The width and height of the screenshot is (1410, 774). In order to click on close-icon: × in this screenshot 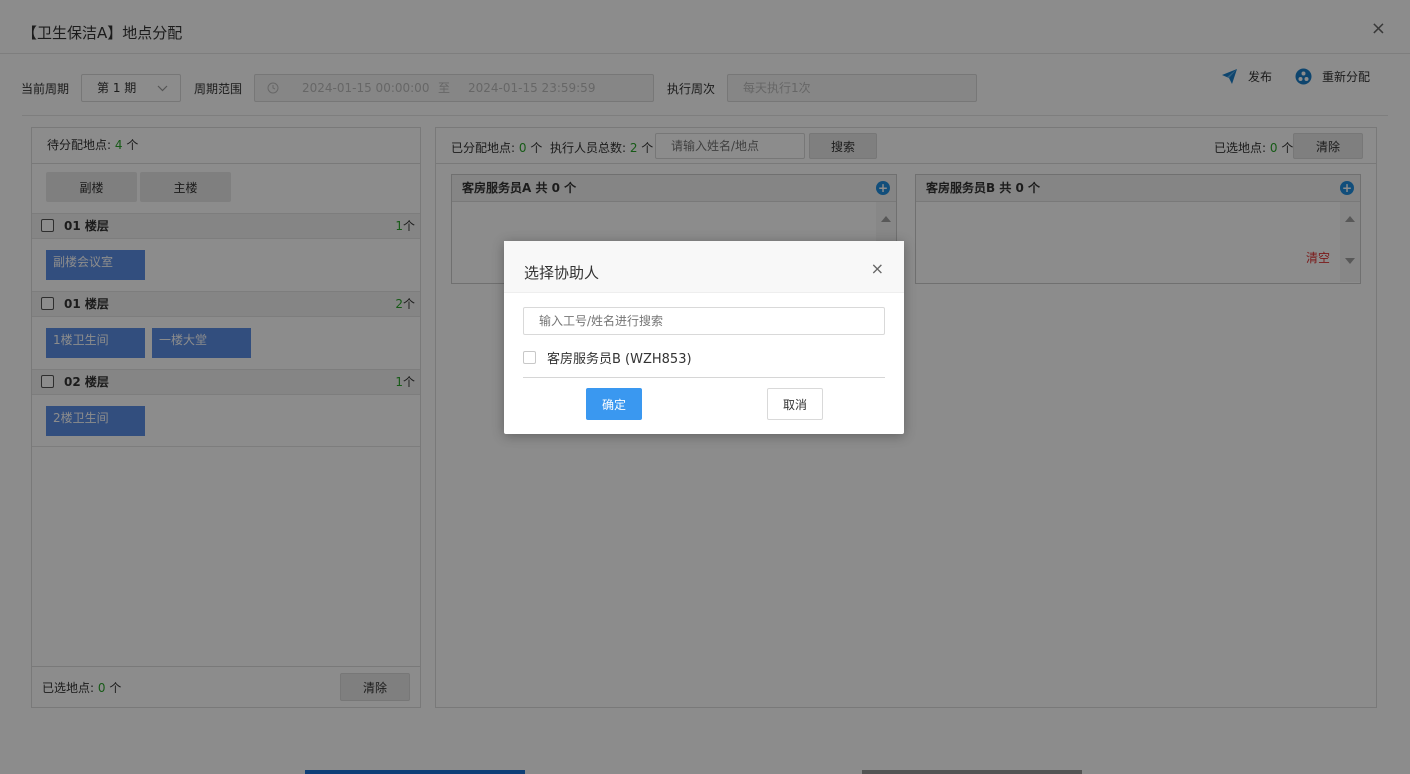, I will do `click(877, 268)`.